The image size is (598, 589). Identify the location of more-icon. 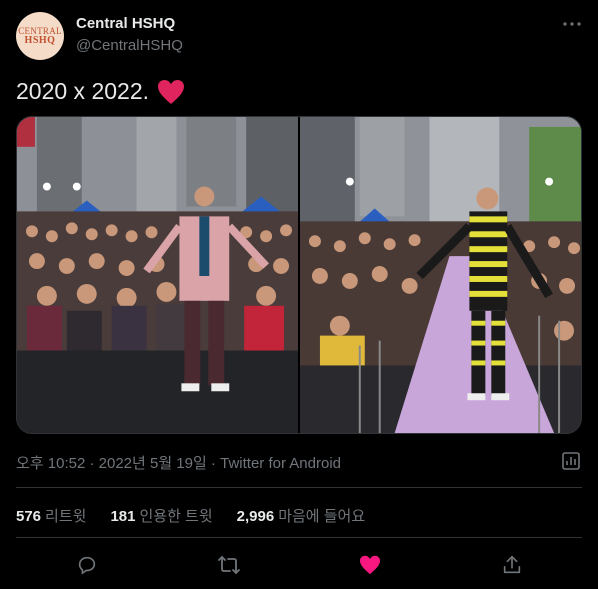
(572, 24).